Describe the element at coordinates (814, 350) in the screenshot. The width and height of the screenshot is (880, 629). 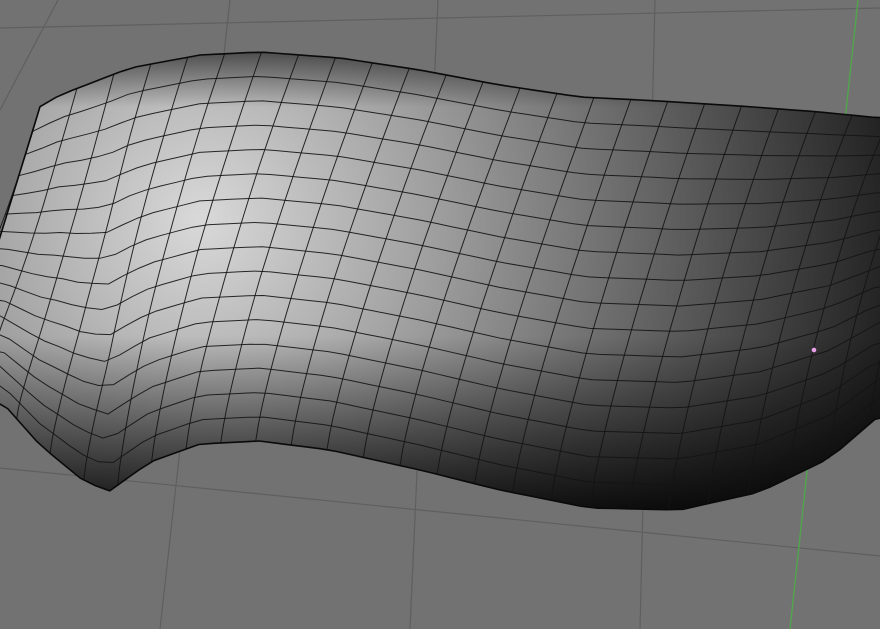
I see `selected-vertex` at that location.